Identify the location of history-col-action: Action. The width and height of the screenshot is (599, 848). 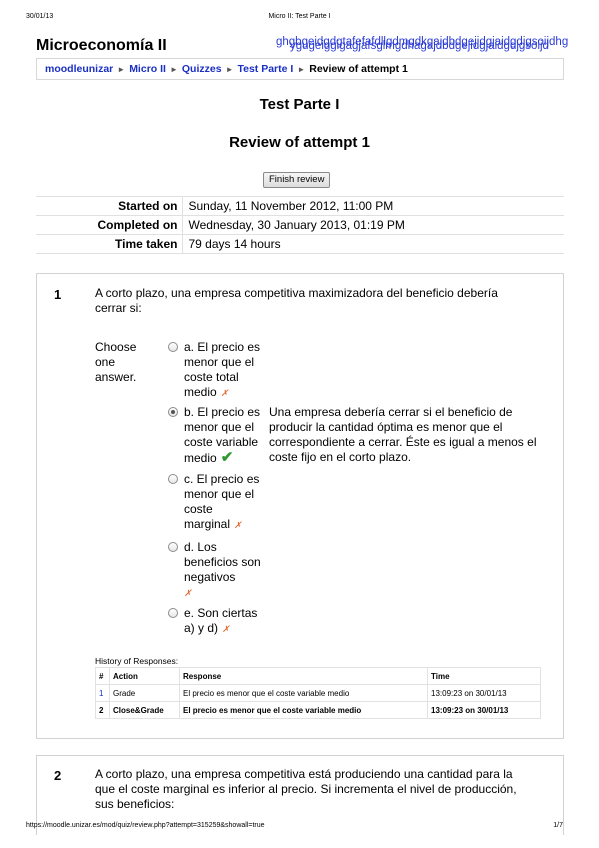
(144, 676).